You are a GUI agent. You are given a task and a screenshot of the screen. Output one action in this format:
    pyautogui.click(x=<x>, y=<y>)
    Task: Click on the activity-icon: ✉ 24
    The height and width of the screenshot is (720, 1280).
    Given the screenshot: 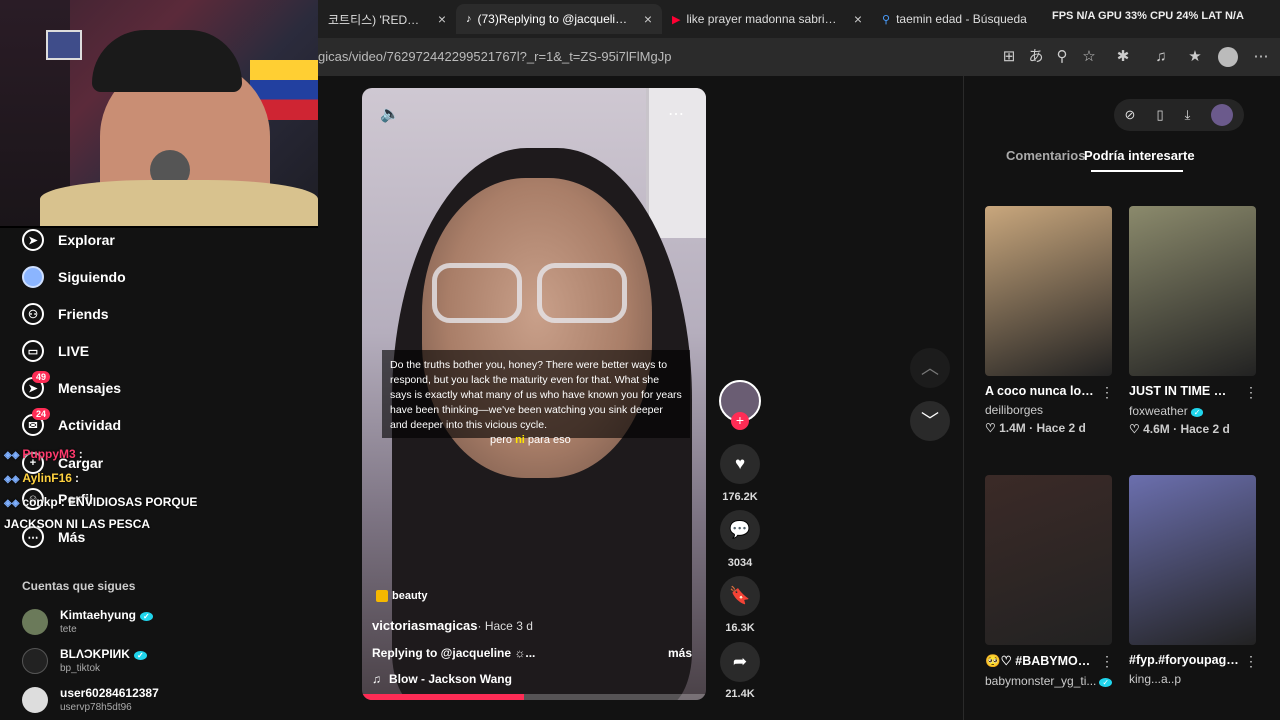 What is the action you would take?
    pyautogui.click(x=36, y=422)
    